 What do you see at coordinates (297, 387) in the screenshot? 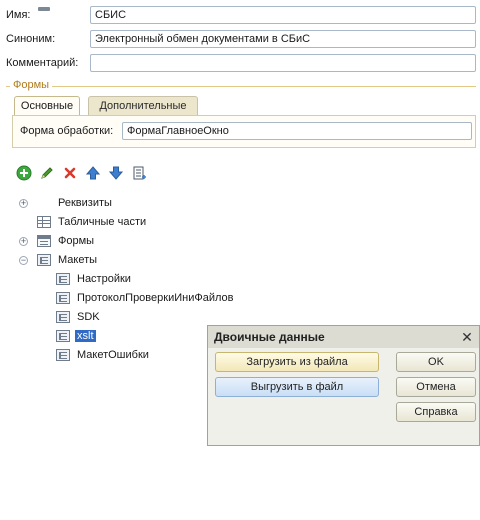
I see `save-to-file-button: Выгрузить в файл` at bounding box center [297, 387].